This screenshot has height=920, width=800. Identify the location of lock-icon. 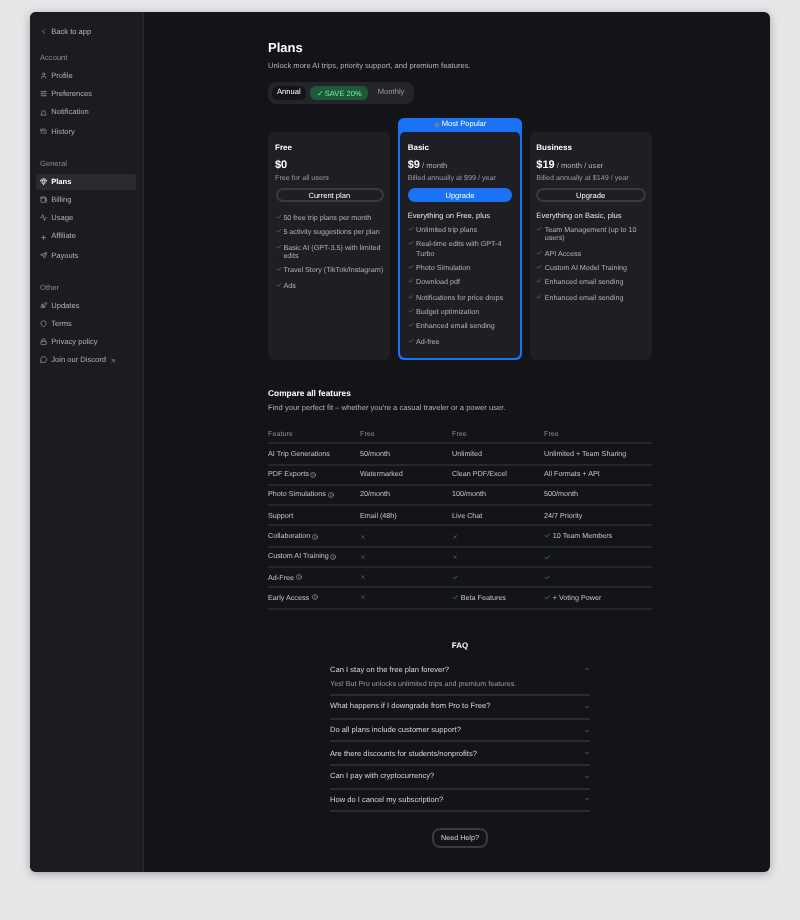
(44, 342).